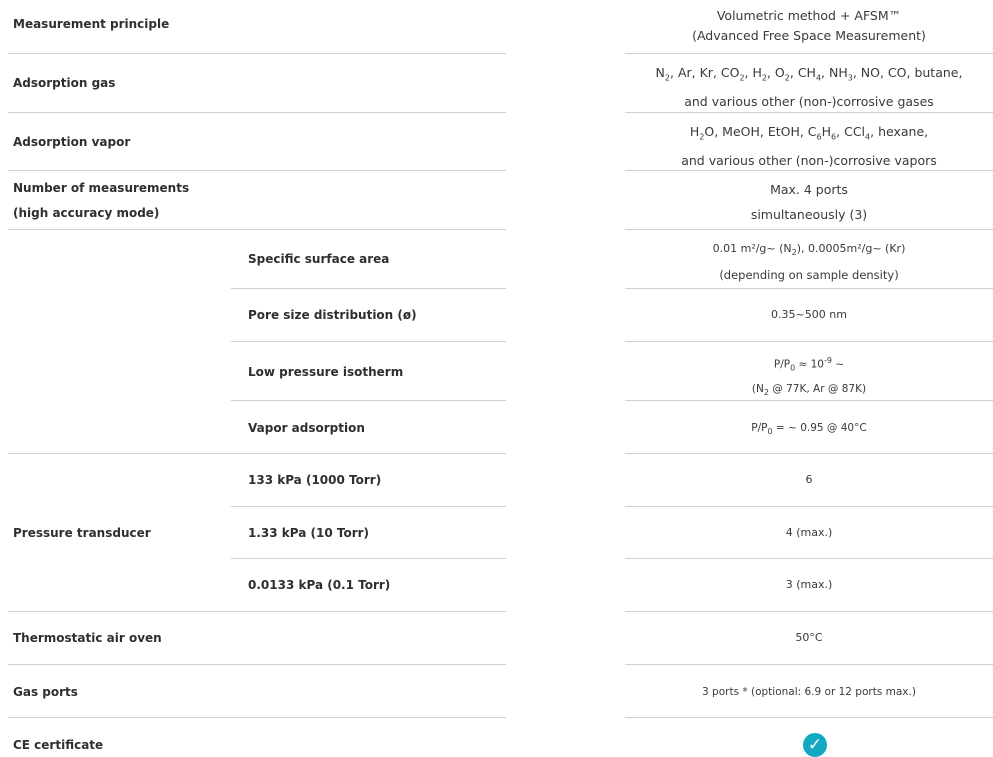 This screenshot has height=757, width=993. I want to click on sublabel-specific-surface-area: Specific surface area, so click(319, 259).